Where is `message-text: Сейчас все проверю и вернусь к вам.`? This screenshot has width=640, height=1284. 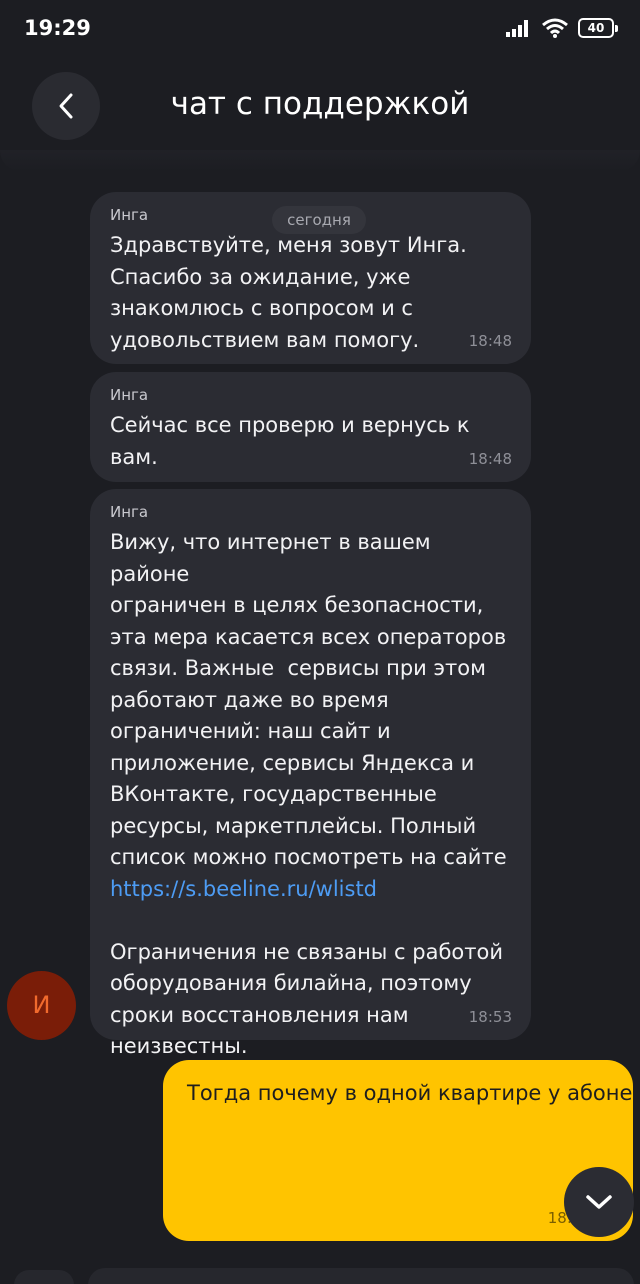 message-text: Сейчас все проверю и вернусь к вам. is located at coordinates (290, 441).